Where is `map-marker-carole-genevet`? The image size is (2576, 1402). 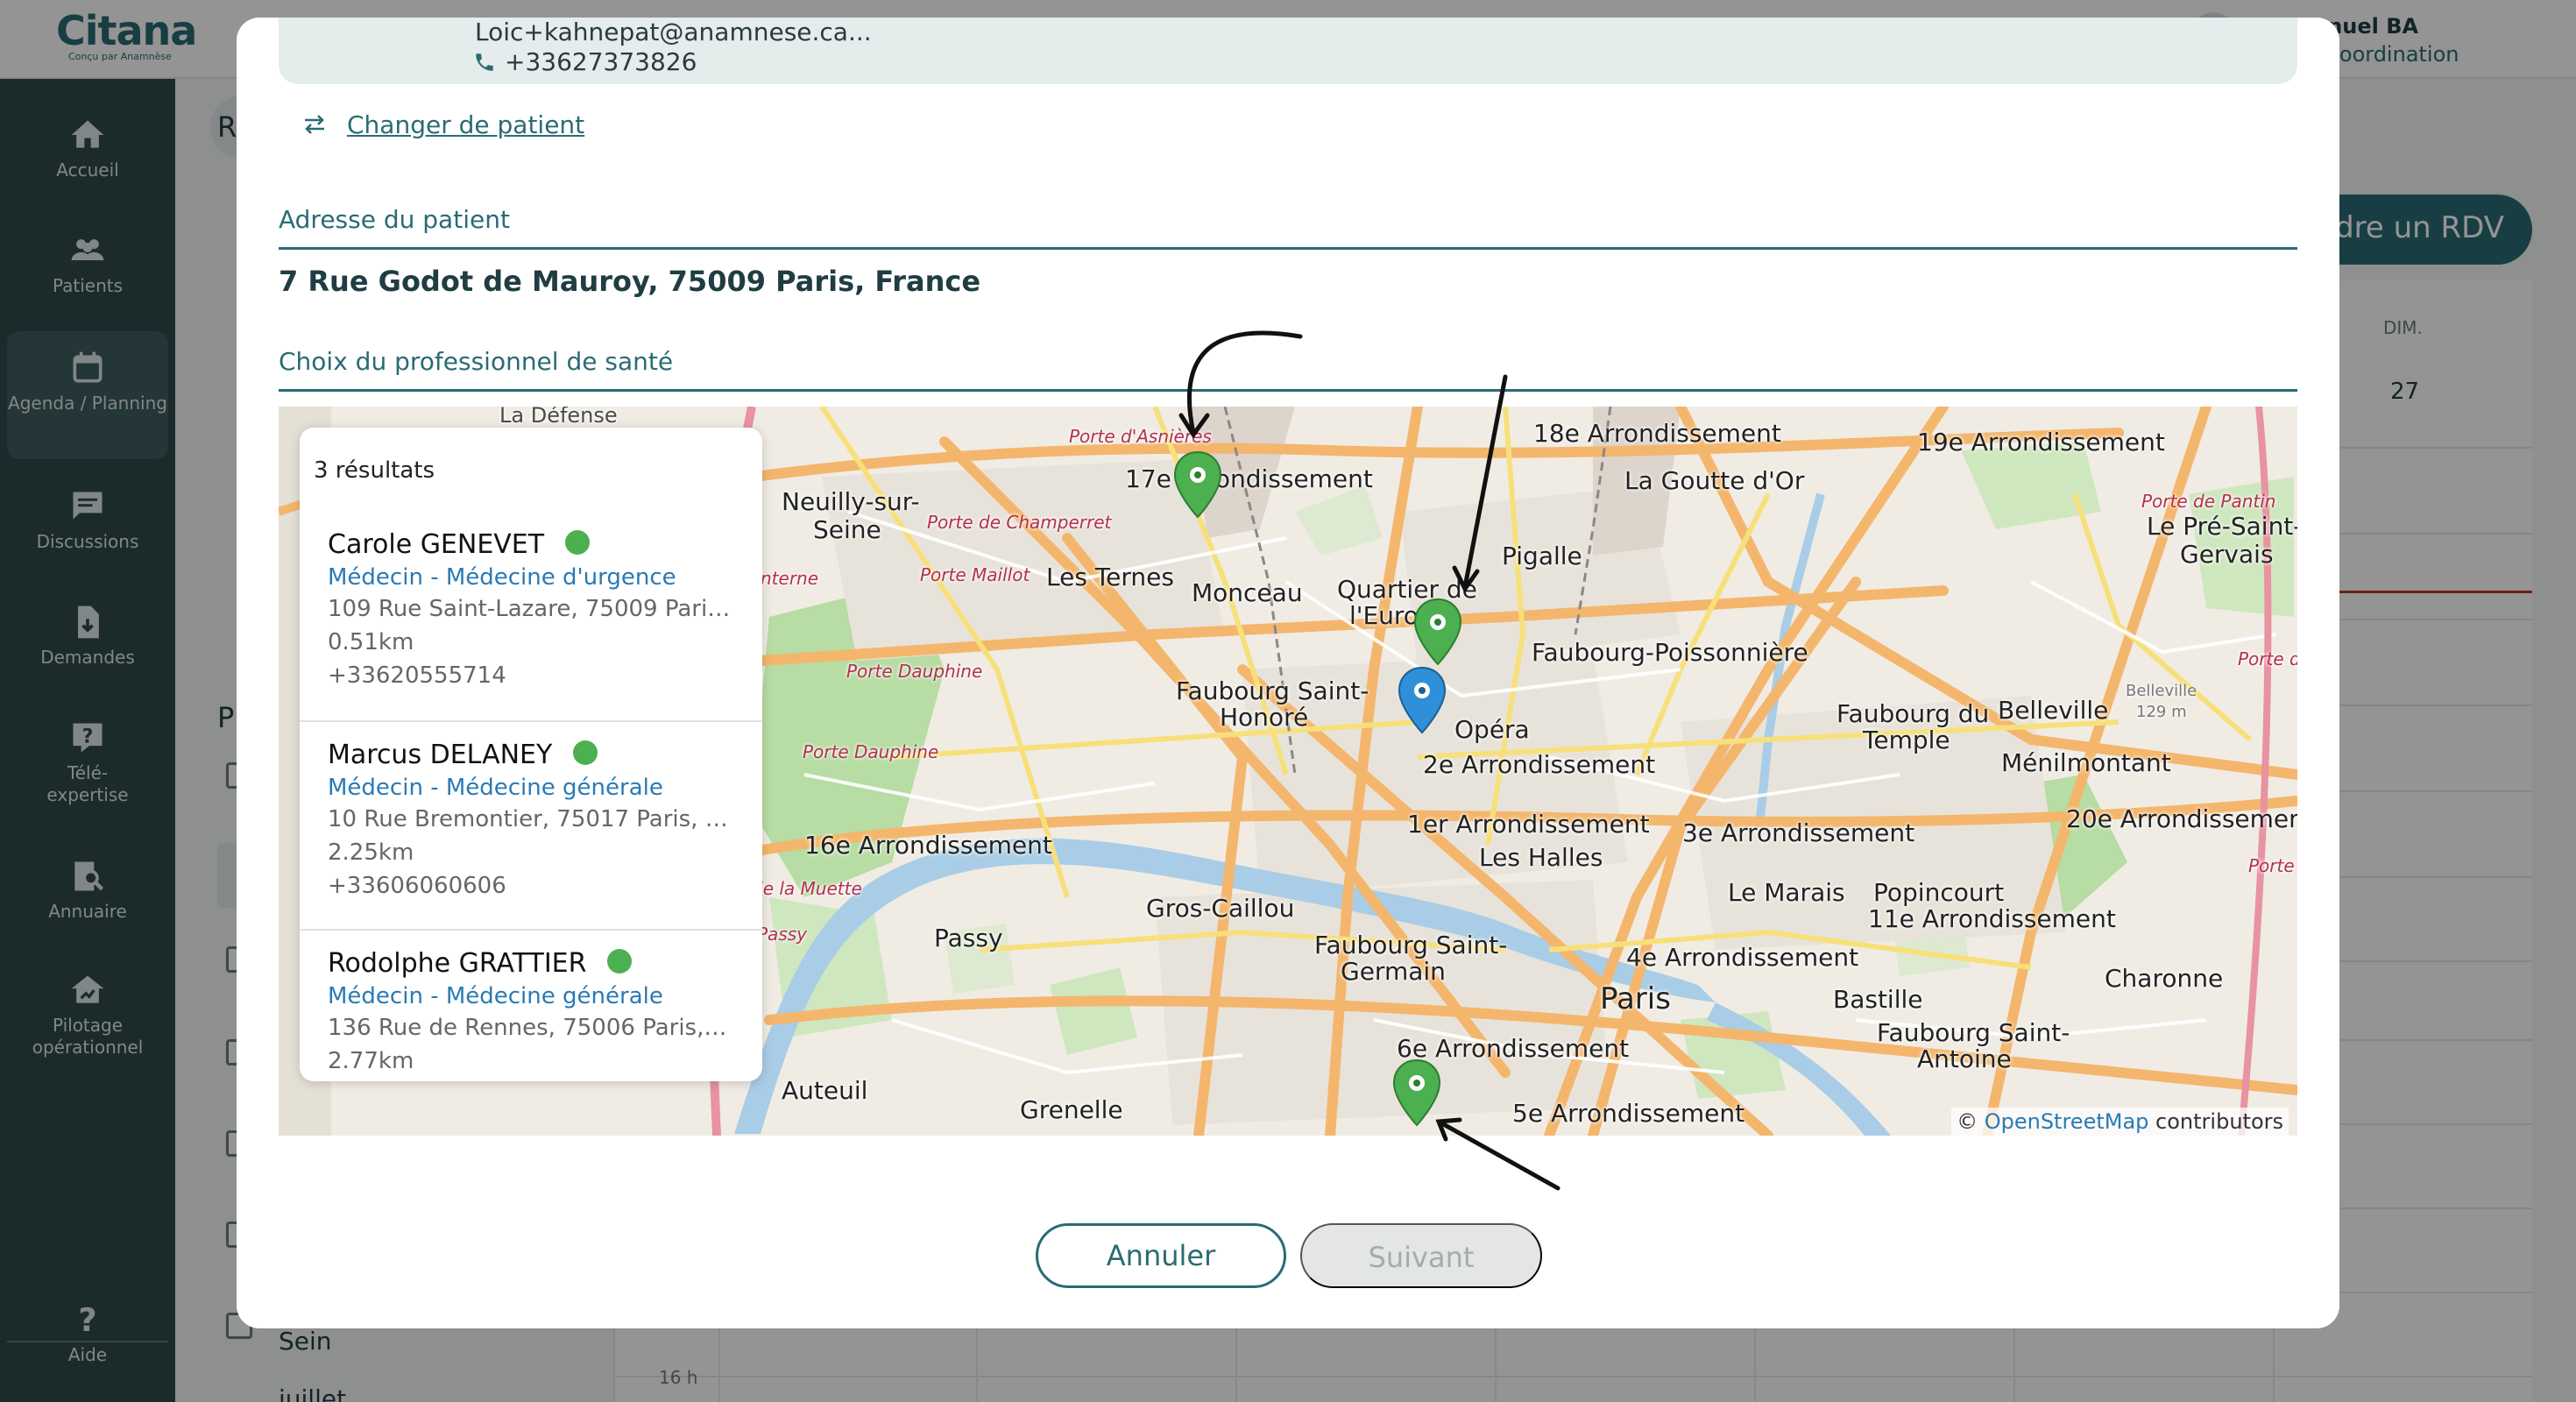 map-marker-carole-genevet is located at coordinates (1437, 632).